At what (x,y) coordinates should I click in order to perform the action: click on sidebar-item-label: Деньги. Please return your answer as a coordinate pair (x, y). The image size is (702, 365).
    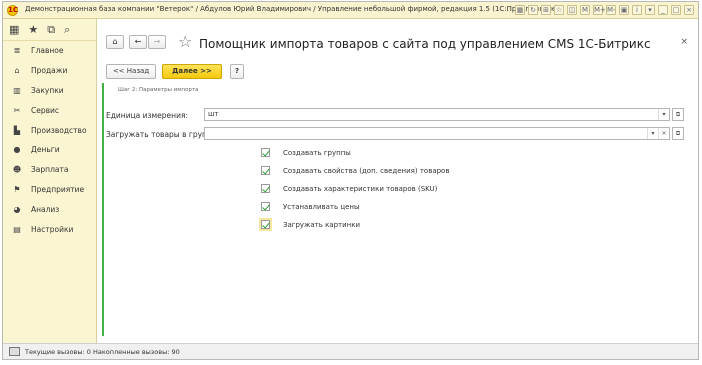
    Looking at the image, I should click on (45, 150).